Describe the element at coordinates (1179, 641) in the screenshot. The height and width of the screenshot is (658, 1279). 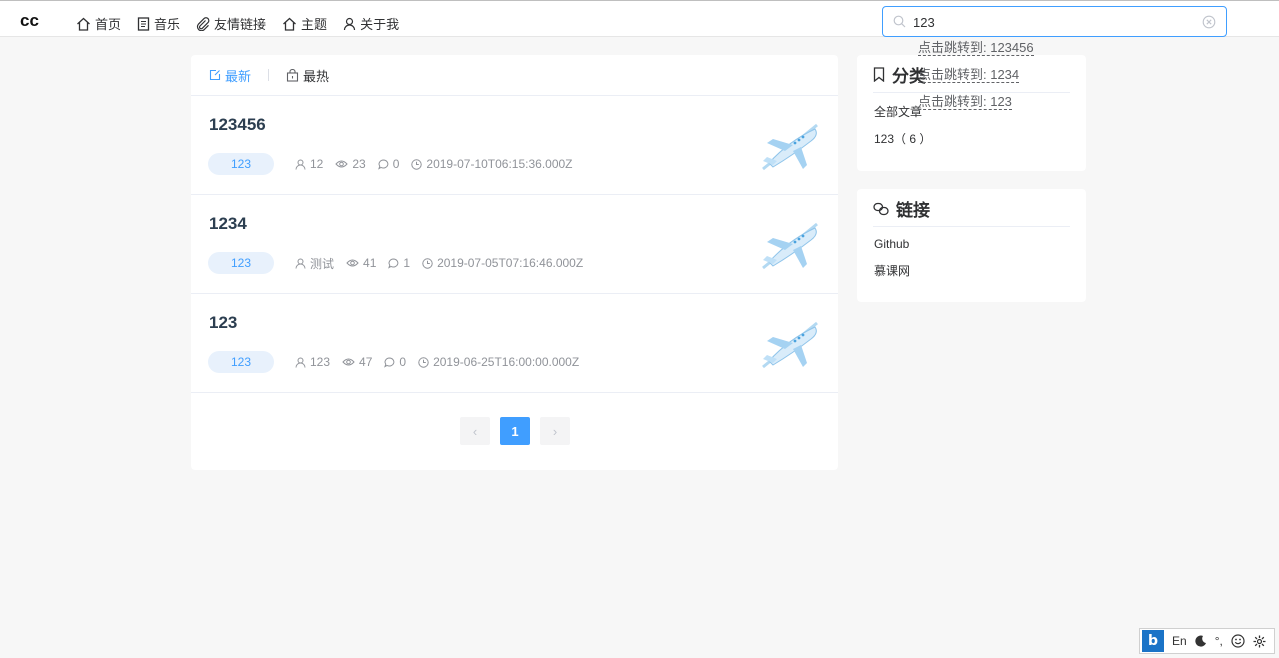
I see `ime-language-toggle: En` at that location.